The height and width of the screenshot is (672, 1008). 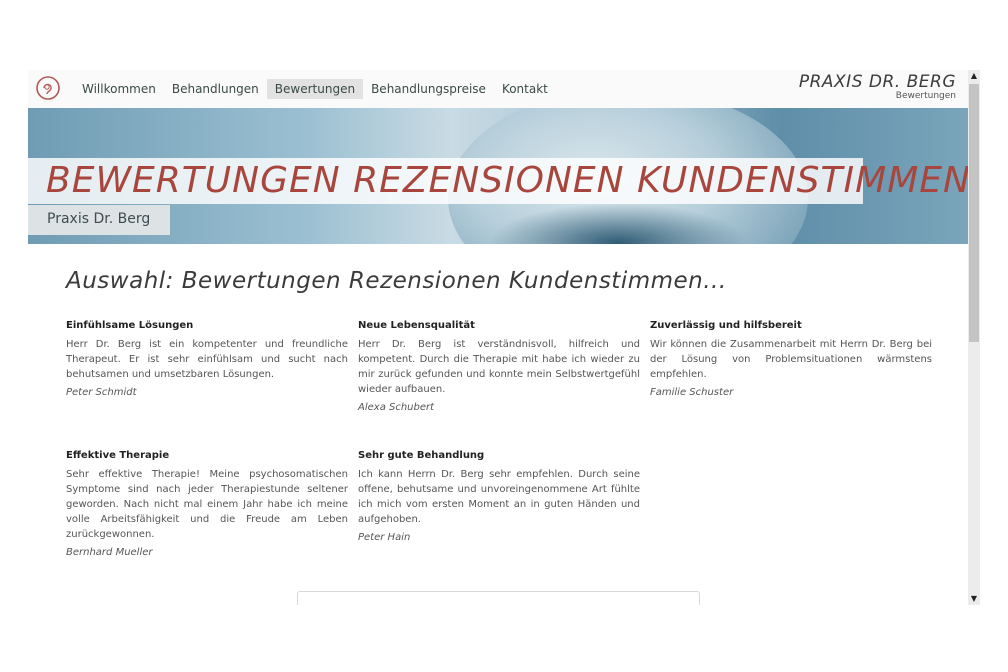 What do you see at coordinates (396, 407) in the screenshot?
I see `review-author: Alexa Schubert` at bounding box center [396, 407].